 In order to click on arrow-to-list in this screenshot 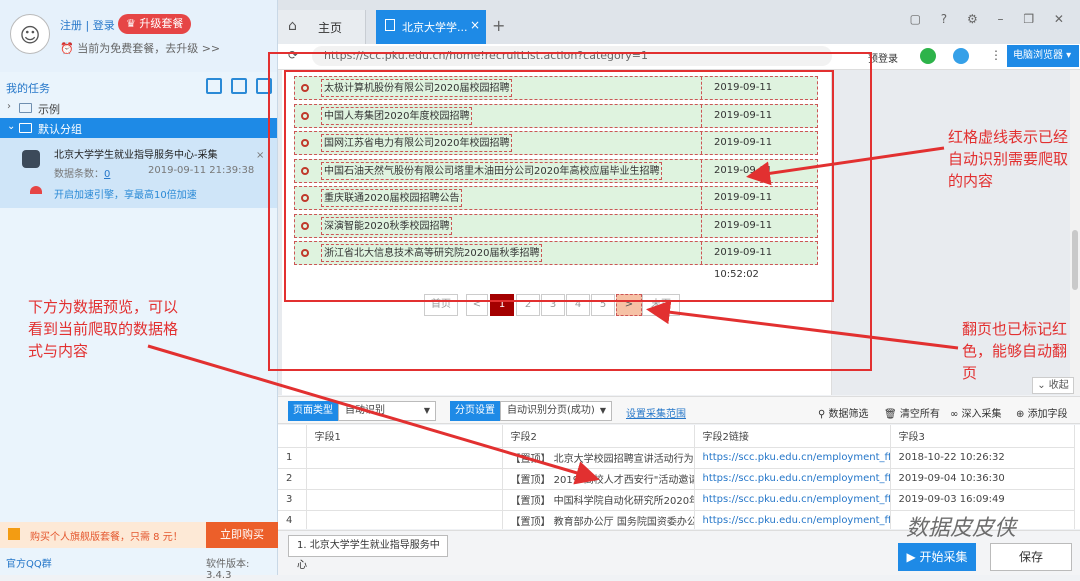, I will do `click(845, 166)`.